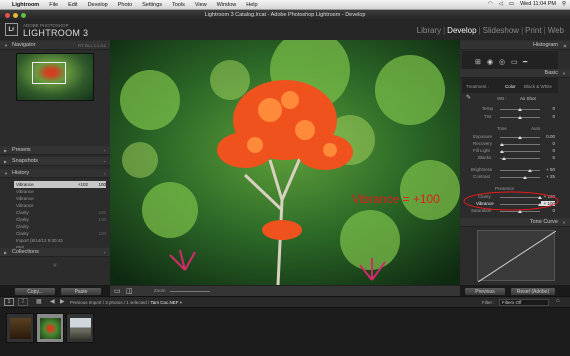 The width and height of the screenshot is (570, 356). Describe the element at coordinates (520, 144) in the screenshot. I see `recovery-slider` at that location.